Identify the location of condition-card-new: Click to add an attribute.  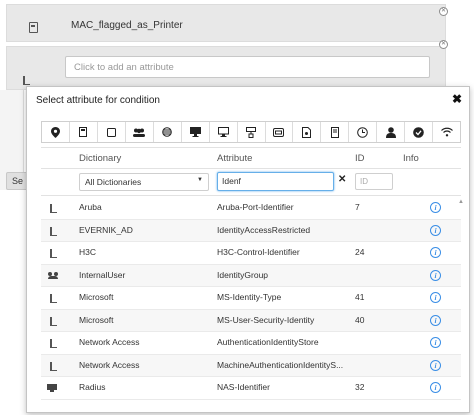
(226, 68).